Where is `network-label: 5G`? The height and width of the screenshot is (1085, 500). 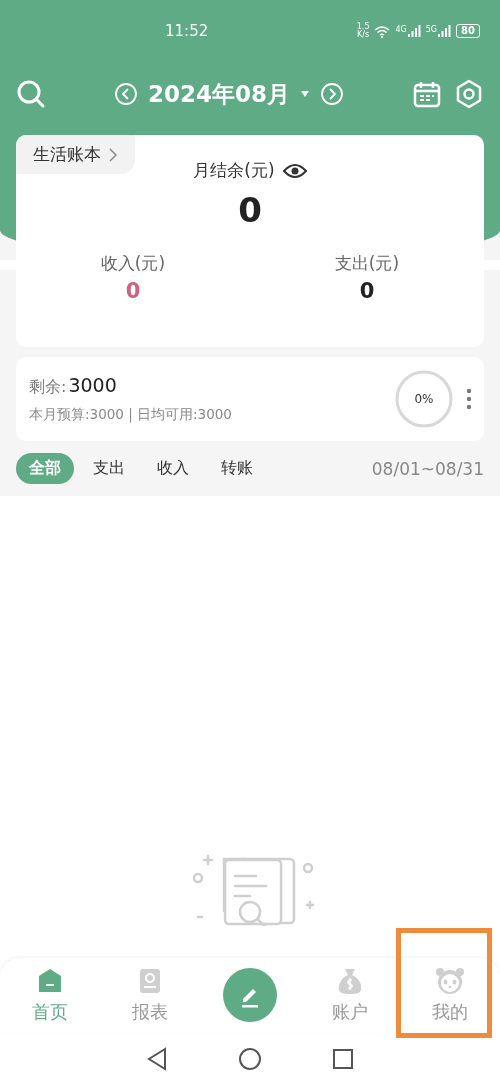
network-label: 5G is located at coordinates (431, 29).